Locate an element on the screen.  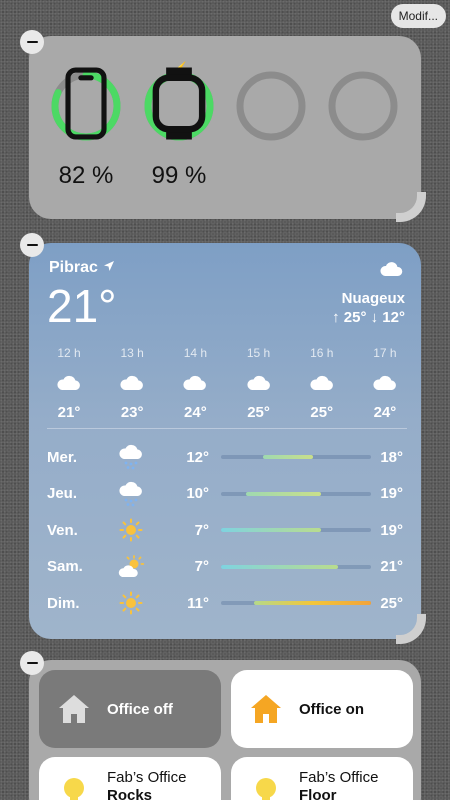
hourly-item: 12 h 21° is located at coordinates (69, 383).